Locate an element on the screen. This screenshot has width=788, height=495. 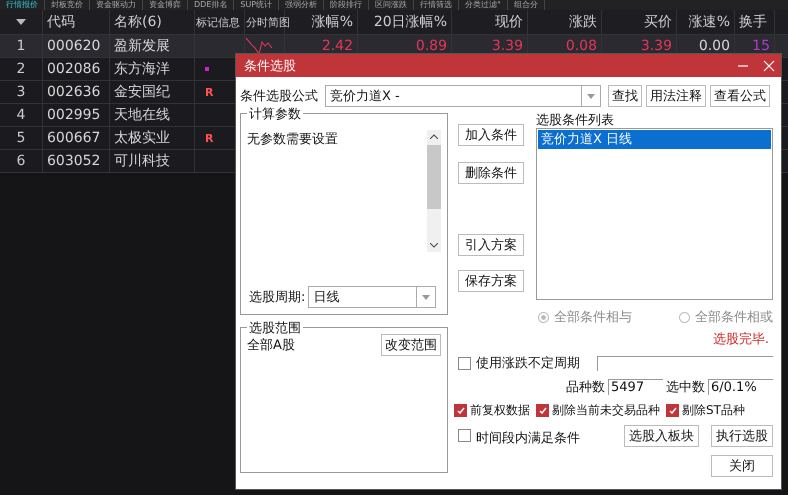
action-button: 执行选股 is located at coordinates (742, 436).